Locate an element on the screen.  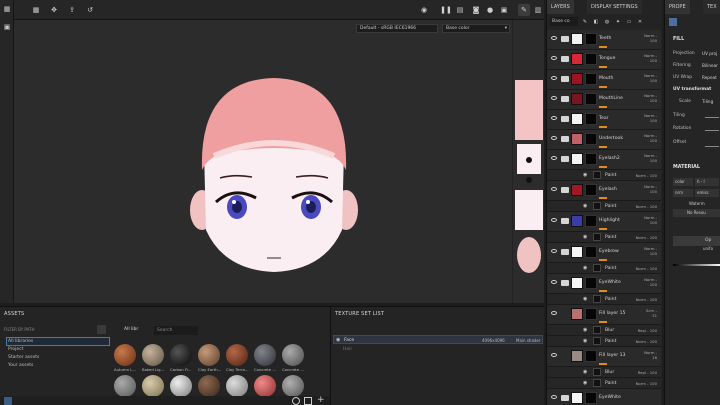
layer-row: MouthLine Norm -100 is located at coordinates (604, 100).